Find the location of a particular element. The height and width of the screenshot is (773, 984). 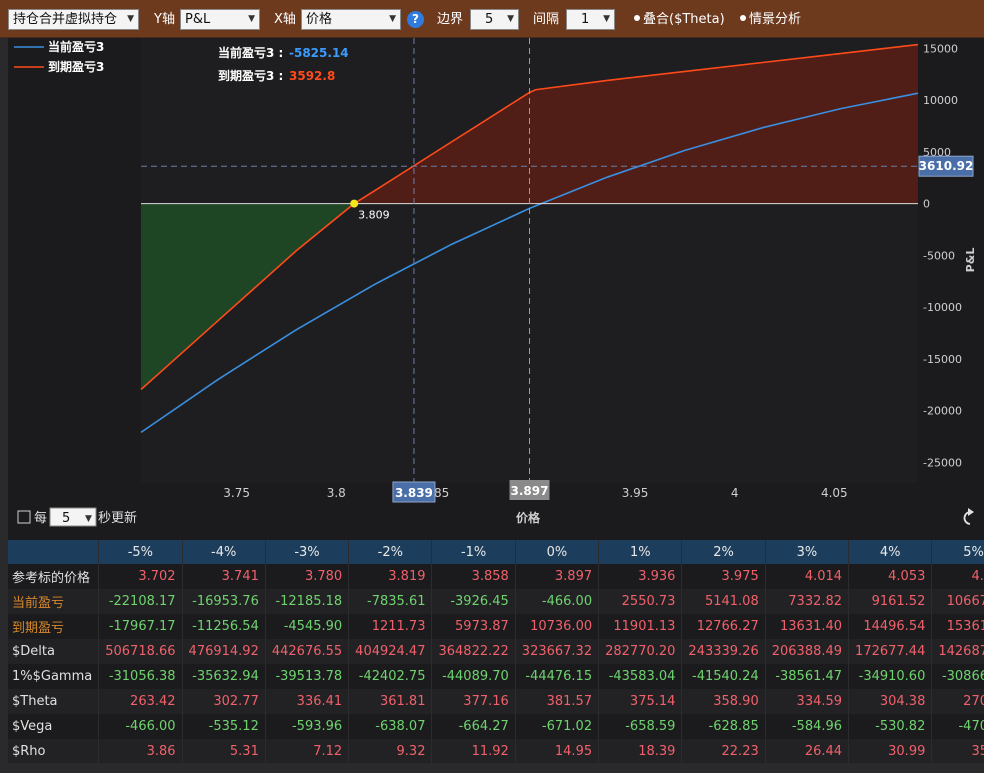

boundary-select: 5 ▼ is located at coordinates (494, 19).